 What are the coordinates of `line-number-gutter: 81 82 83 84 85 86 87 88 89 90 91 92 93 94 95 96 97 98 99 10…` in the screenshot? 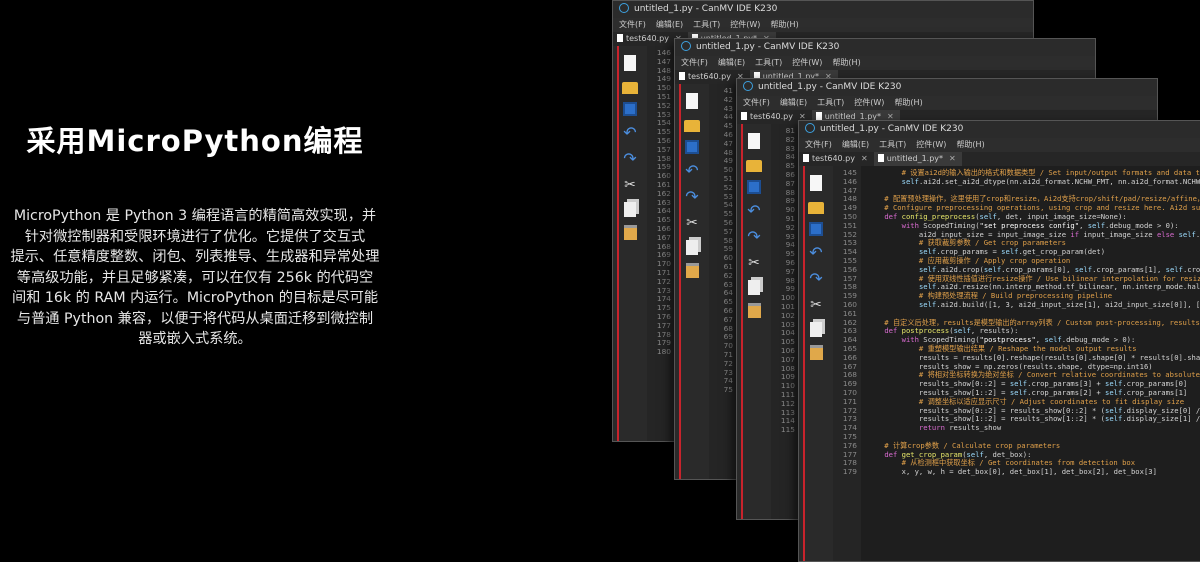 It's located at (785, 321).